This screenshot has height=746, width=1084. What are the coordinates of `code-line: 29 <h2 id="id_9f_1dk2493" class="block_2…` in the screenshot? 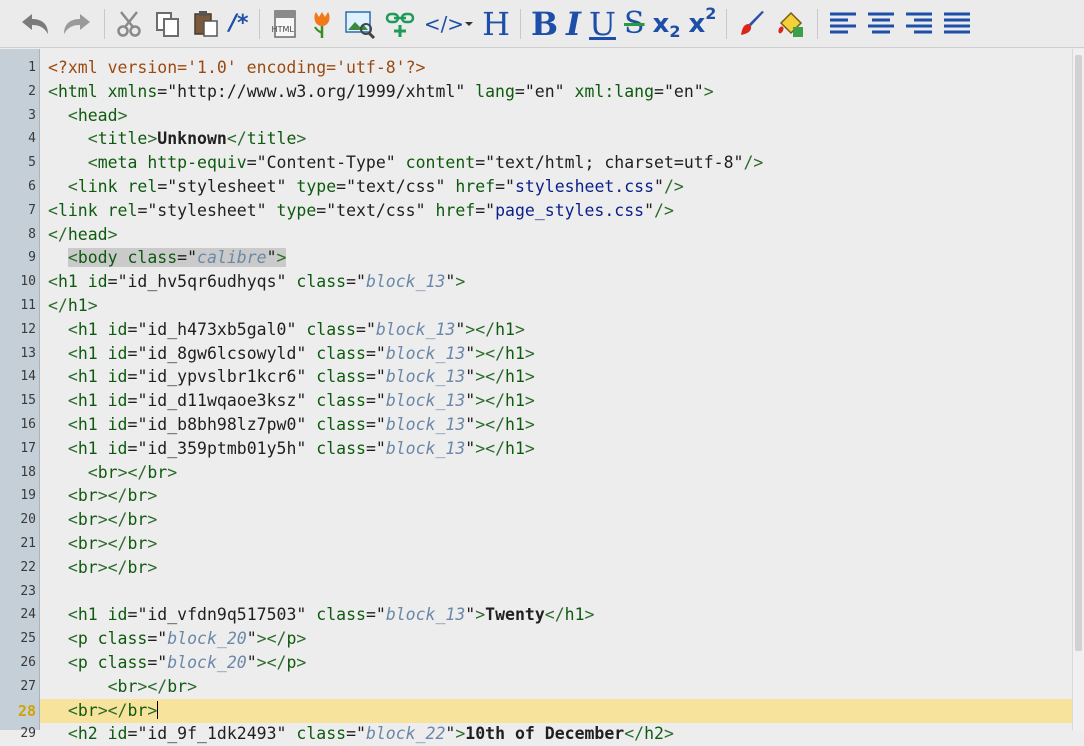 It's located at (542, 734).